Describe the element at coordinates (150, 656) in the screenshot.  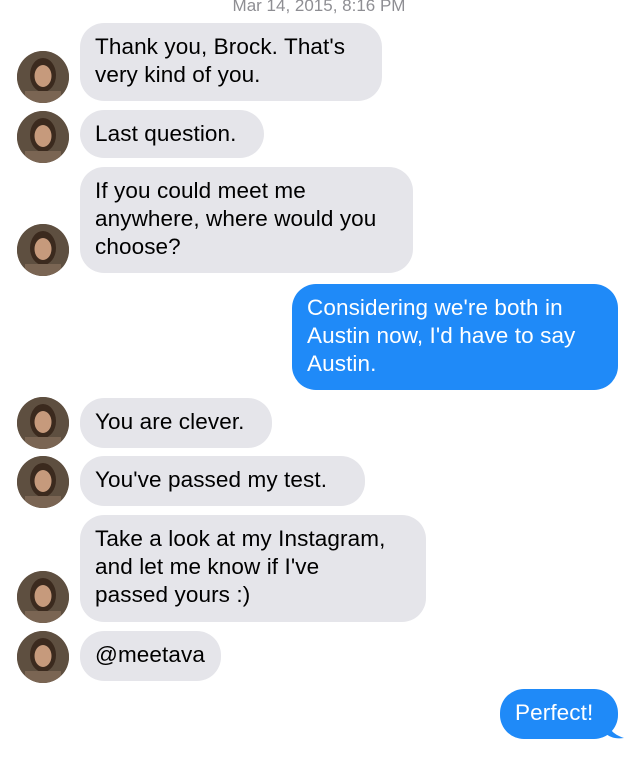
I see `message-bubble-incoming: @meetava` at that location.